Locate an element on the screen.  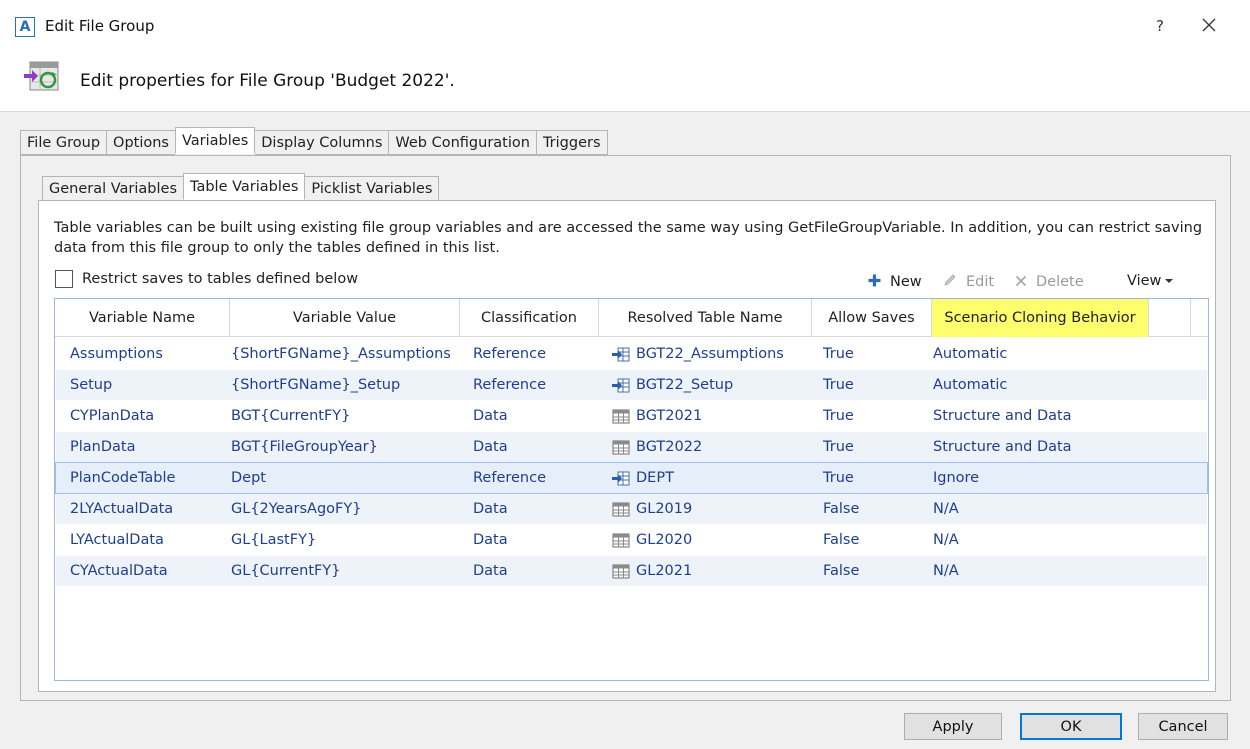
variable-name-cell: Assumptions is located at coordinates (116, 354).